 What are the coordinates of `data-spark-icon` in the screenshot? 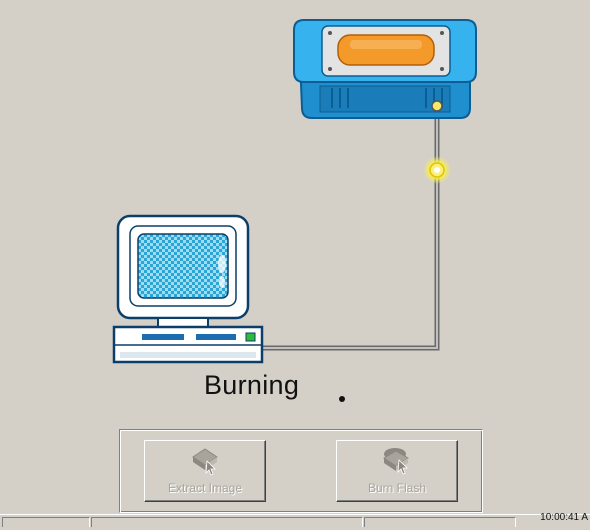 It's located at (437, 170).